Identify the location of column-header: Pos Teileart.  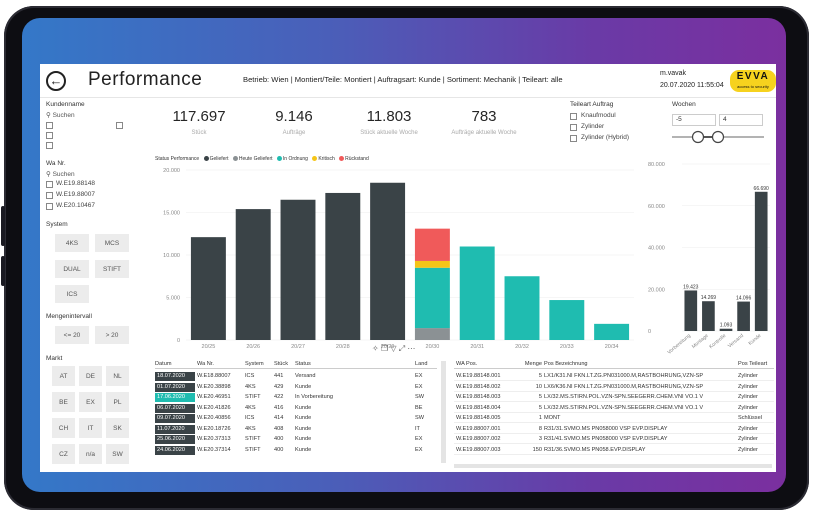
(756, 364).